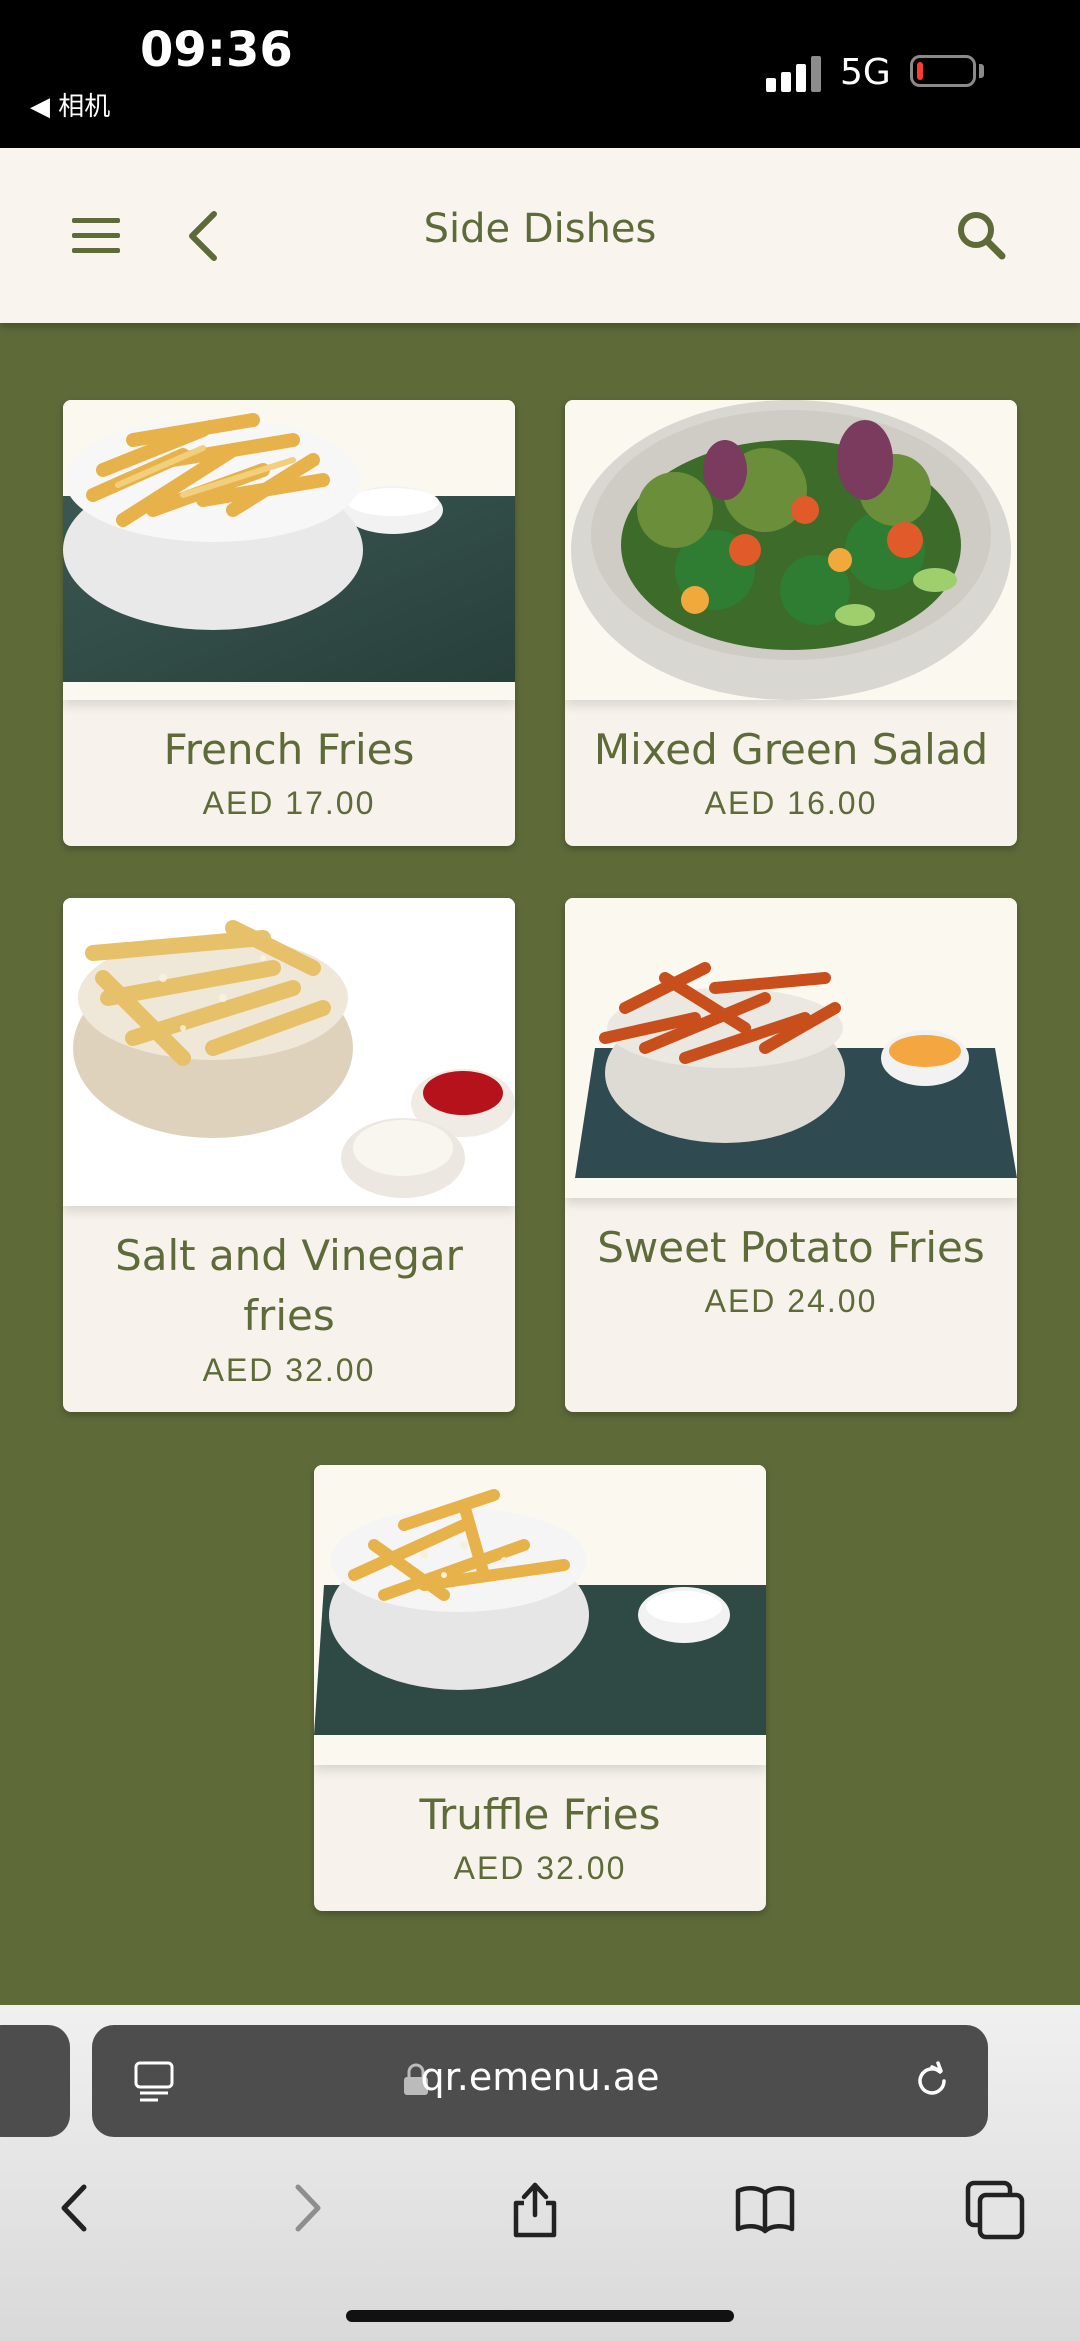  I want to click on status-bar: 09:36 ◀ 相机 5G, so click(540, 74).